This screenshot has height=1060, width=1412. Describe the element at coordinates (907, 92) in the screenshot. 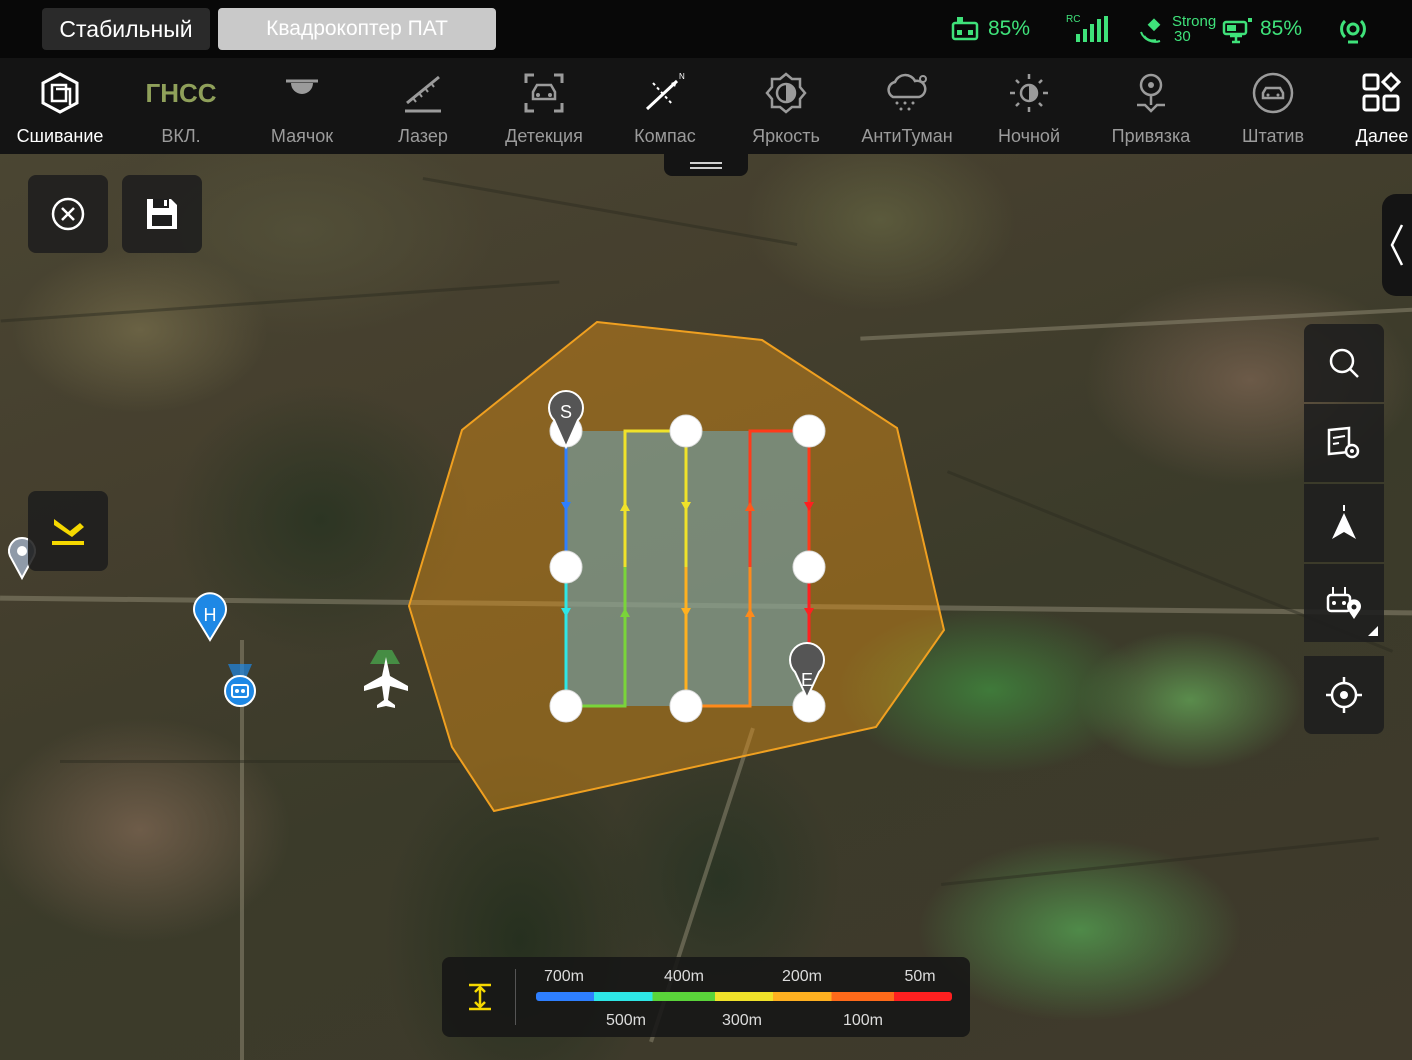

I see `defog-icon` at that location.